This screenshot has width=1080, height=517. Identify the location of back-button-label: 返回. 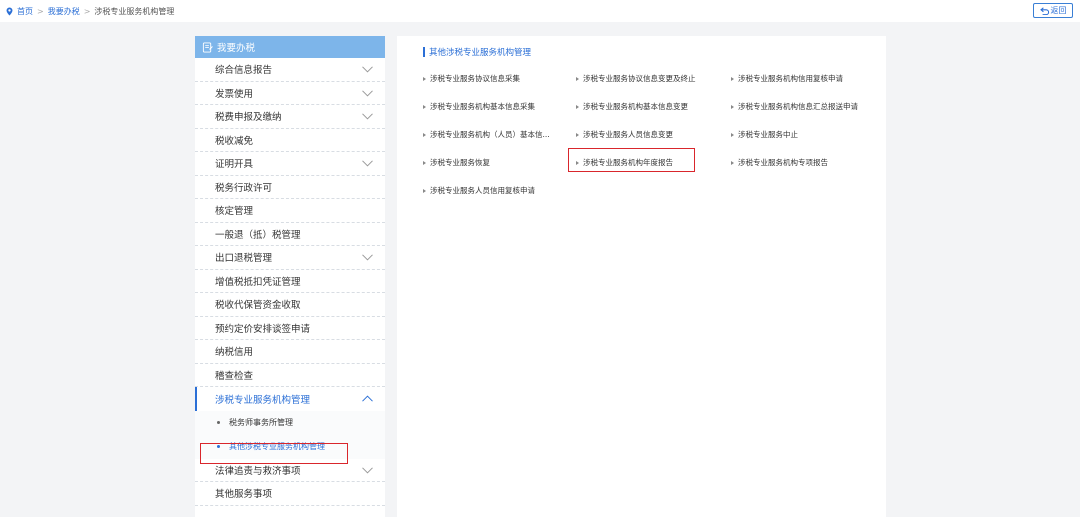
(1058, 10).